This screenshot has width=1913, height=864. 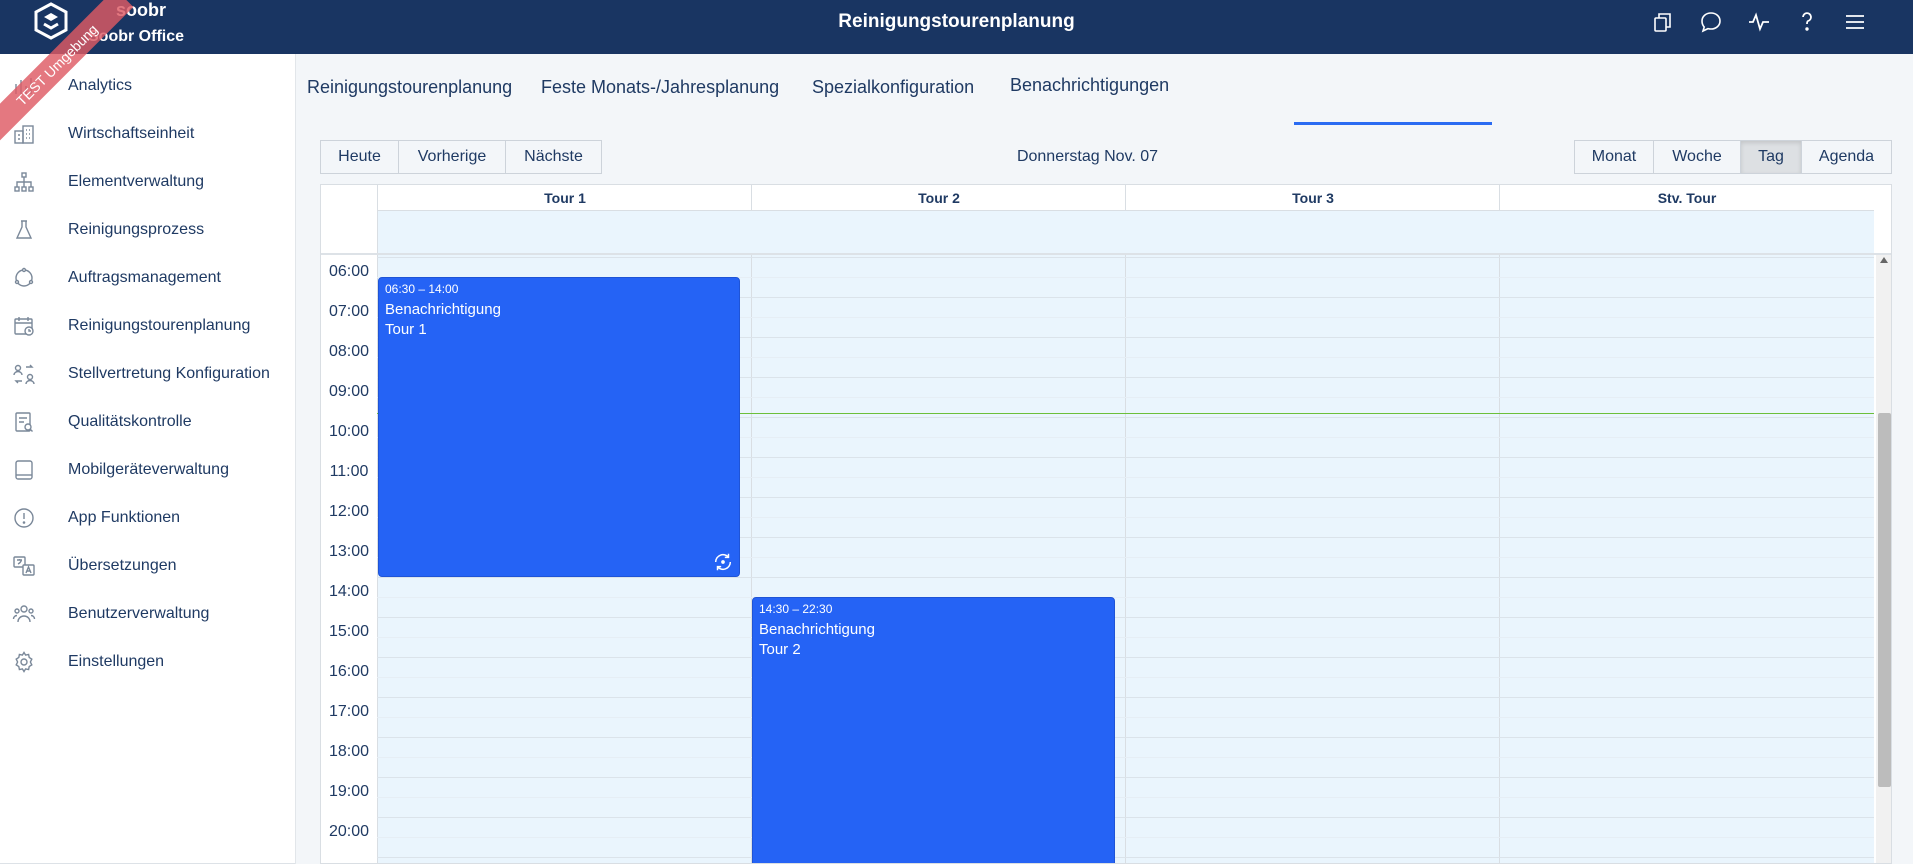 I want to click on column-header-stv-tour: Stv. Tour, so click(x=1686, y=198).